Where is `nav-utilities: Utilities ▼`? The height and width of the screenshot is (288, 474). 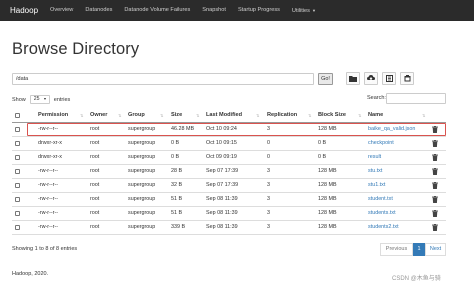 nav-utilities: Utilities ▼ is located at coordinates (304, 10).